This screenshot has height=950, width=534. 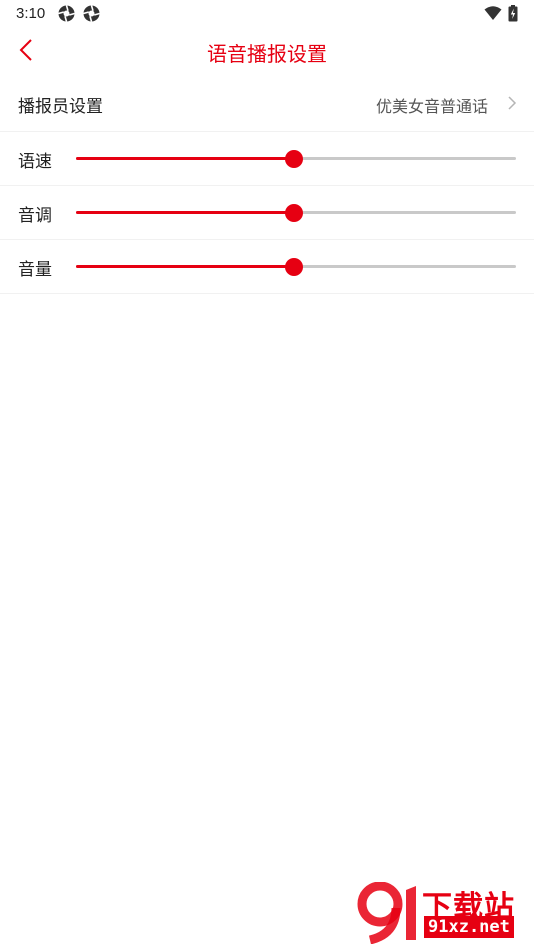 I want to click on status-icons, so click(x=501, y=15).